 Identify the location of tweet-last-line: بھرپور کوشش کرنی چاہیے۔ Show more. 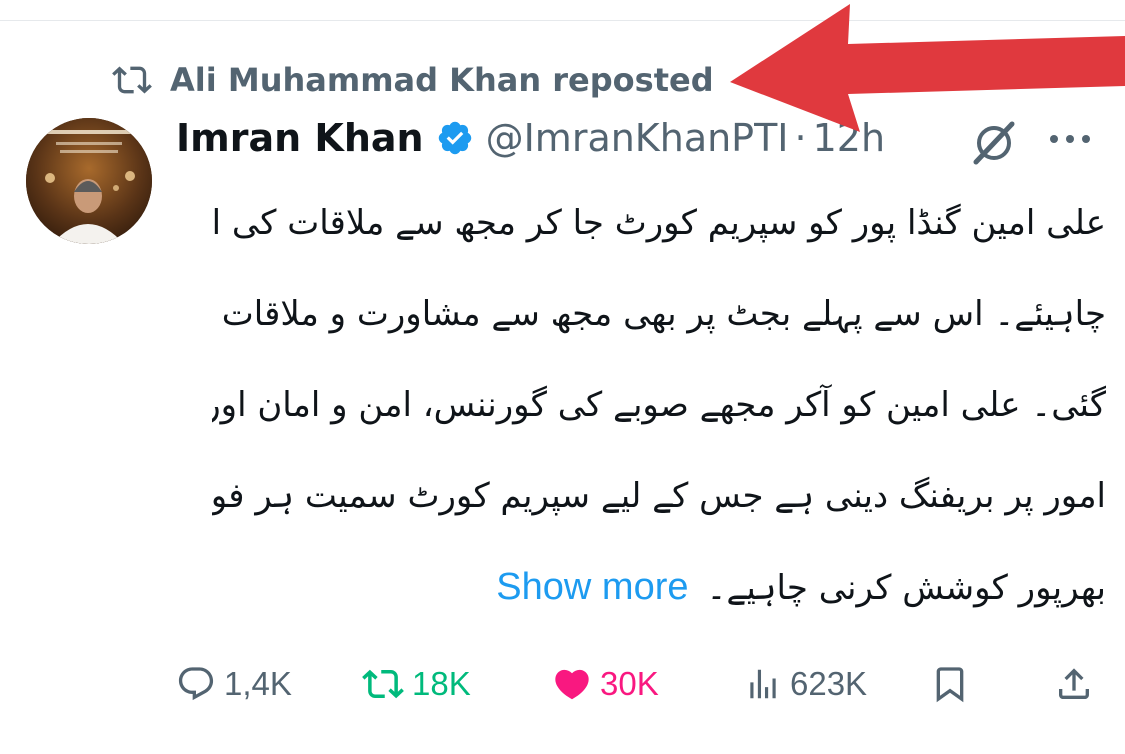
(659, 588).